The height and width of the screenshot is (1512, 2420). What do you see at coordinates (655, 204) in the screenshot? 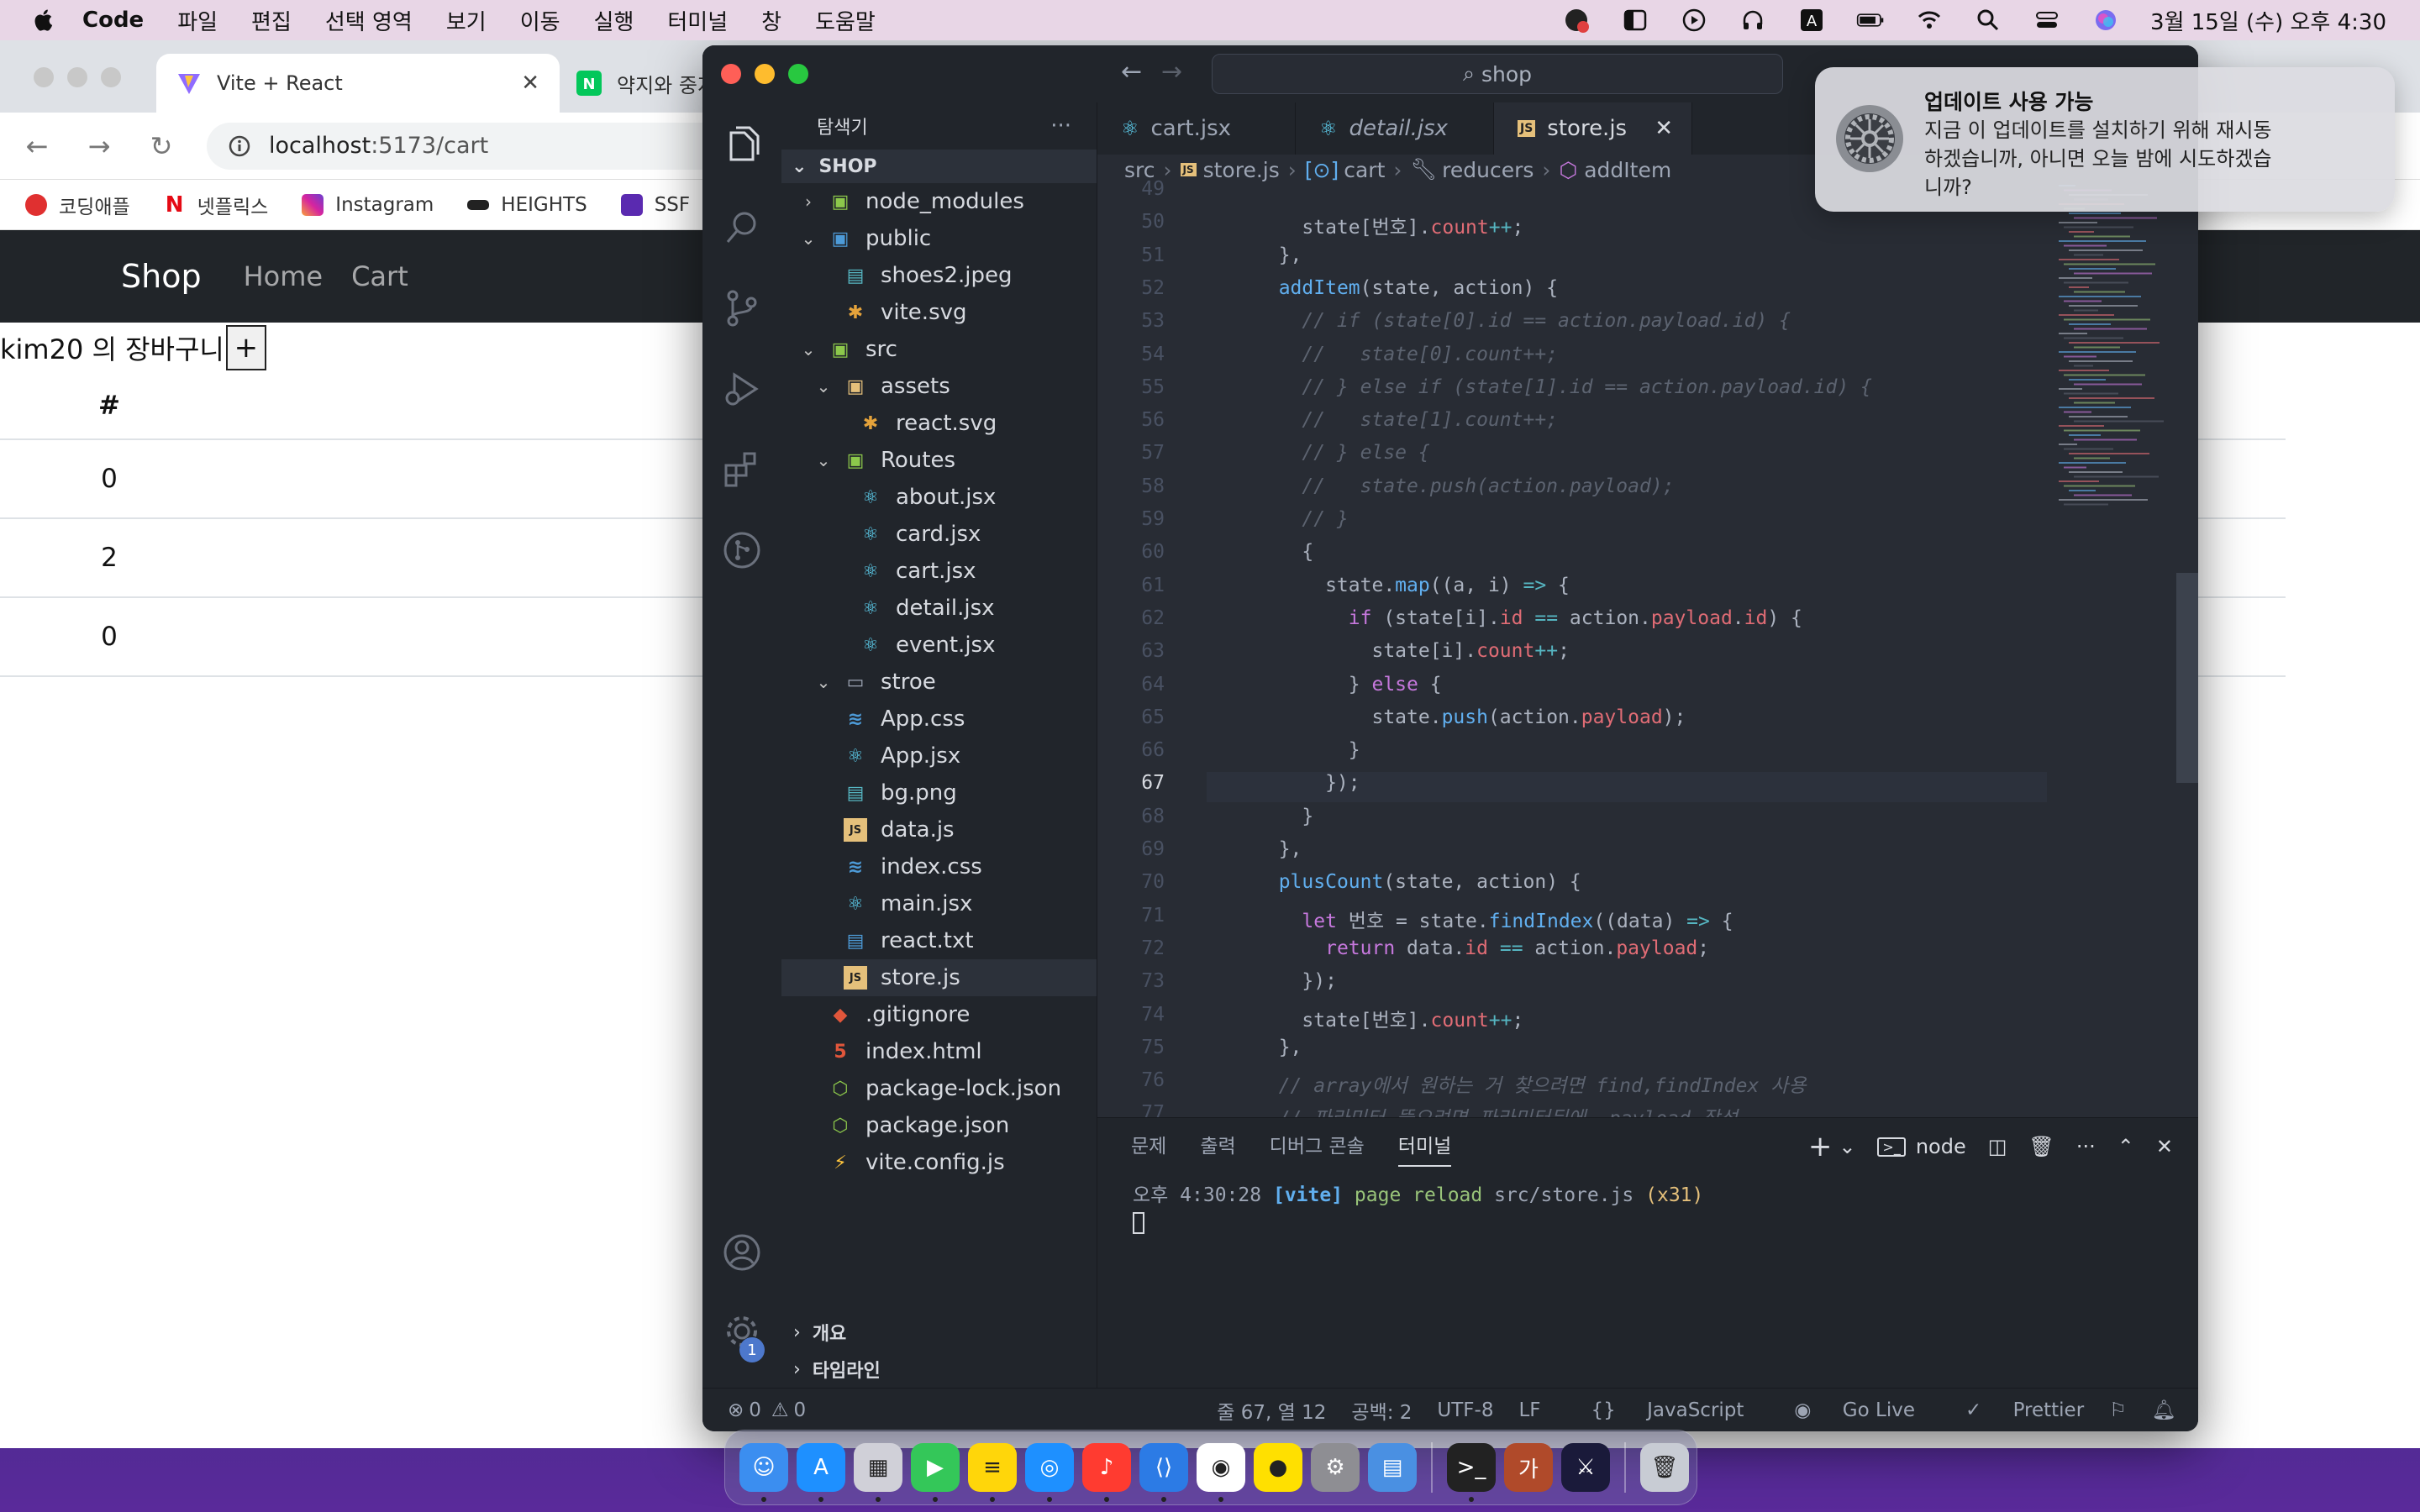
I see `bookmark-item: SSF` at bounding box center [655, 204].